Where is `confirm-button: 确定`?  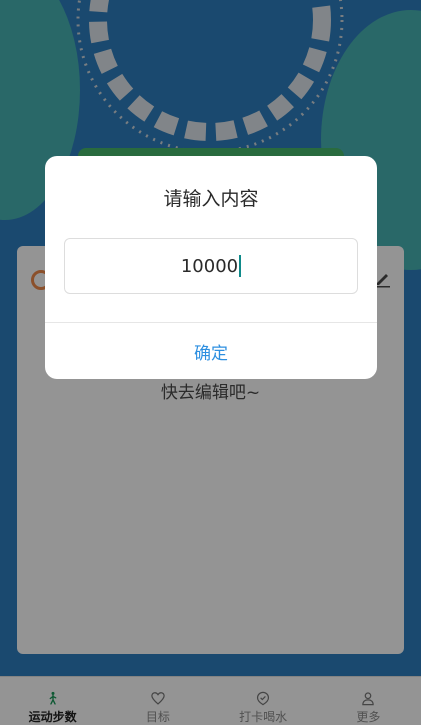 confirm-button: 确定 is located at coordinates (211, 351).